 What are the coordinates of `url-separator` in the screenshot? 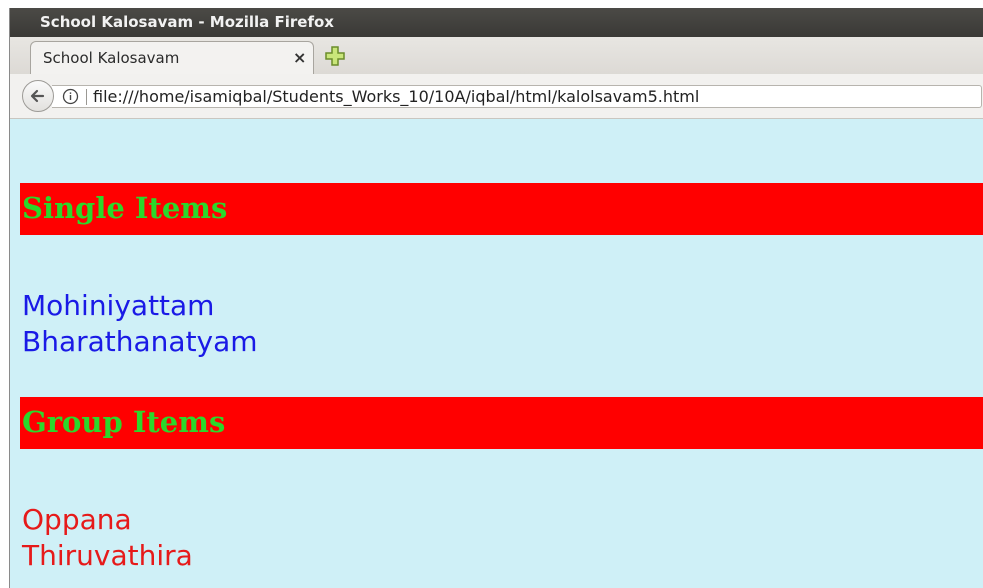 It's located at (86, 97).